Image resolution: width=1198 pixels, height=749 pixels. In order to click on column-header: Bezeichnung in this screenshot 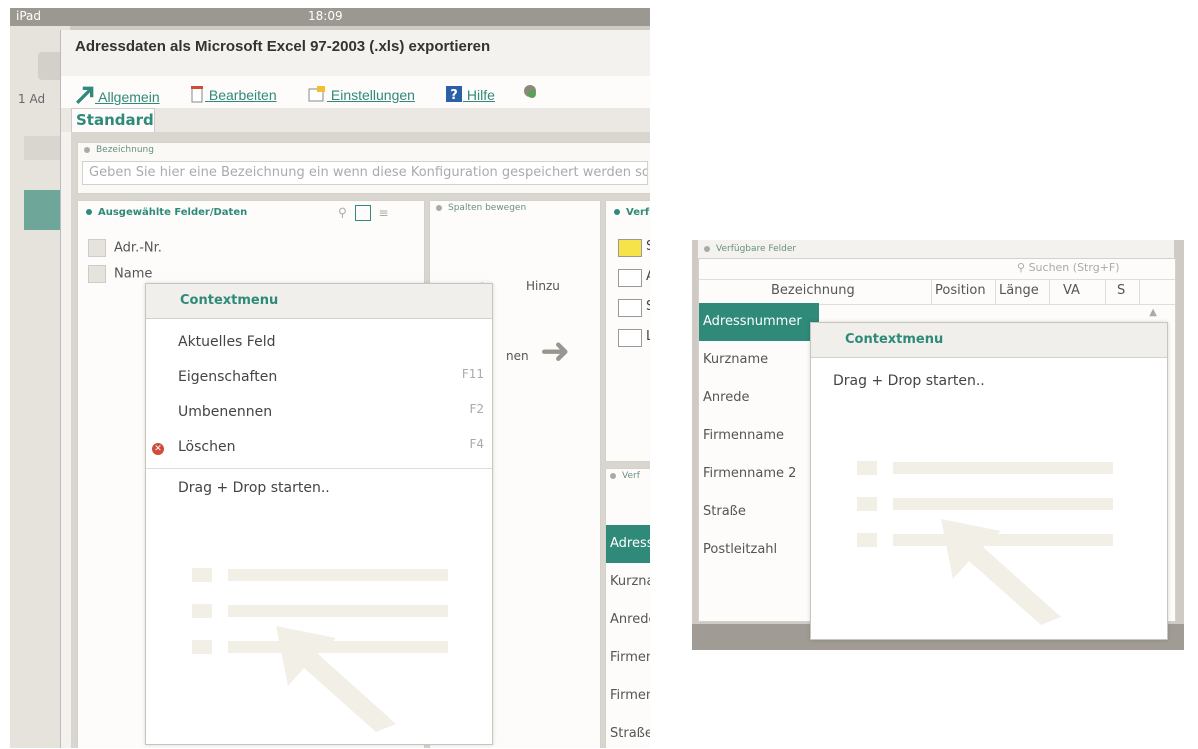, I will do `click(813, 290)`.